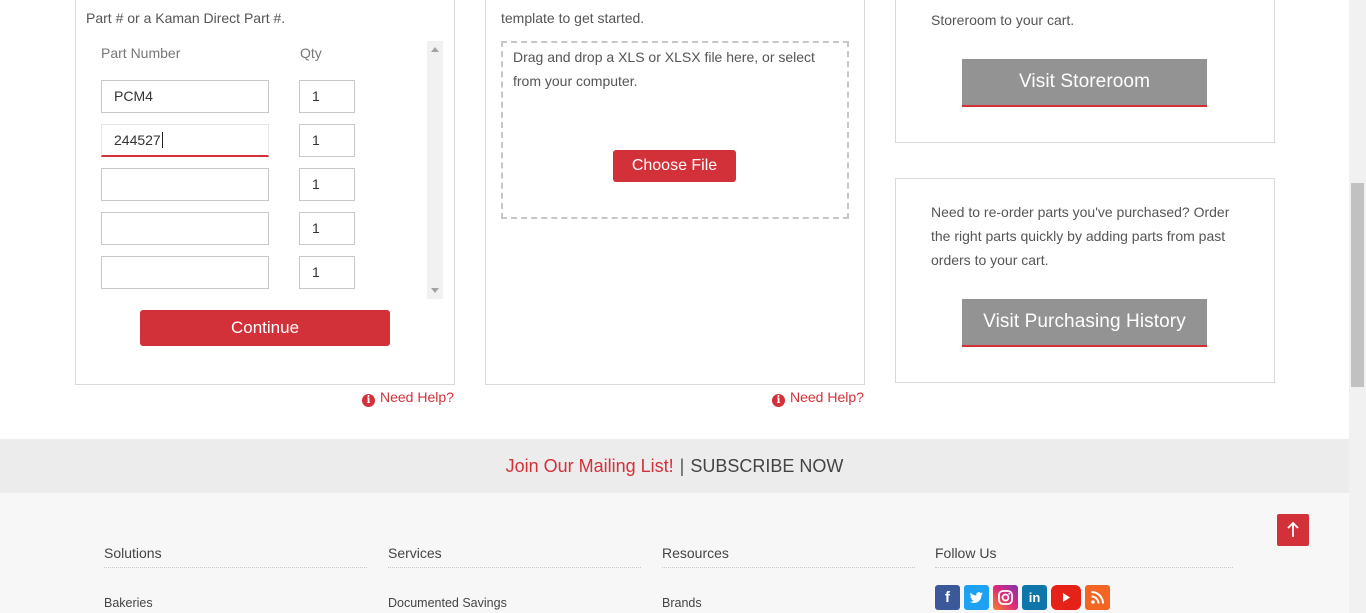 The height and width of the screenshot is (613, 1366). What do you see at coordinates (1066, 597) in the screenshot?
I see `youtube-icon` at bounding box center [1066, 597].